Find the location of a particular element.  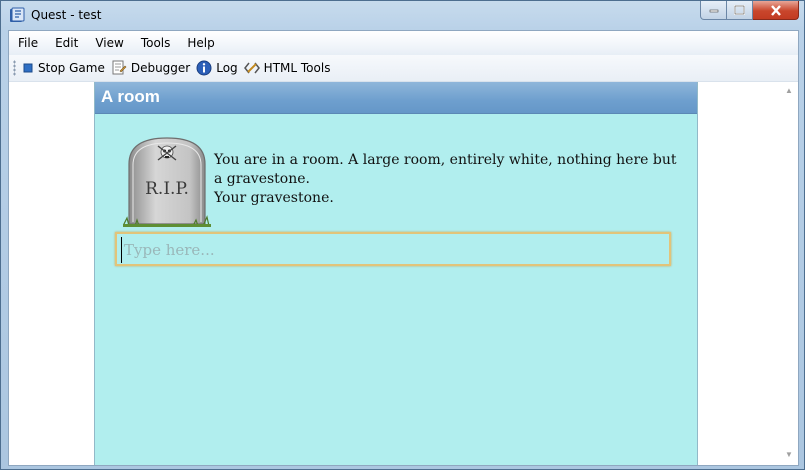

log-button: Log is located at coordinates (217, 68).